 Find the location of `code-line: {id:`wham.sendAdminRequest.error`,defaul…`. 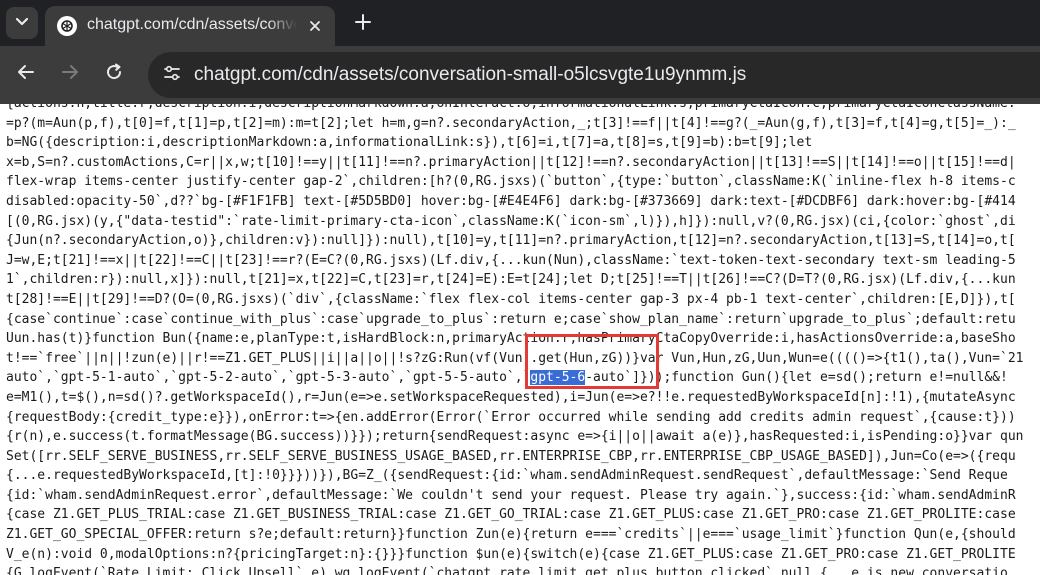

code-line: {id:`wham.sendAdminRequest.error`,defaul… is located at coordinates (511, 495).